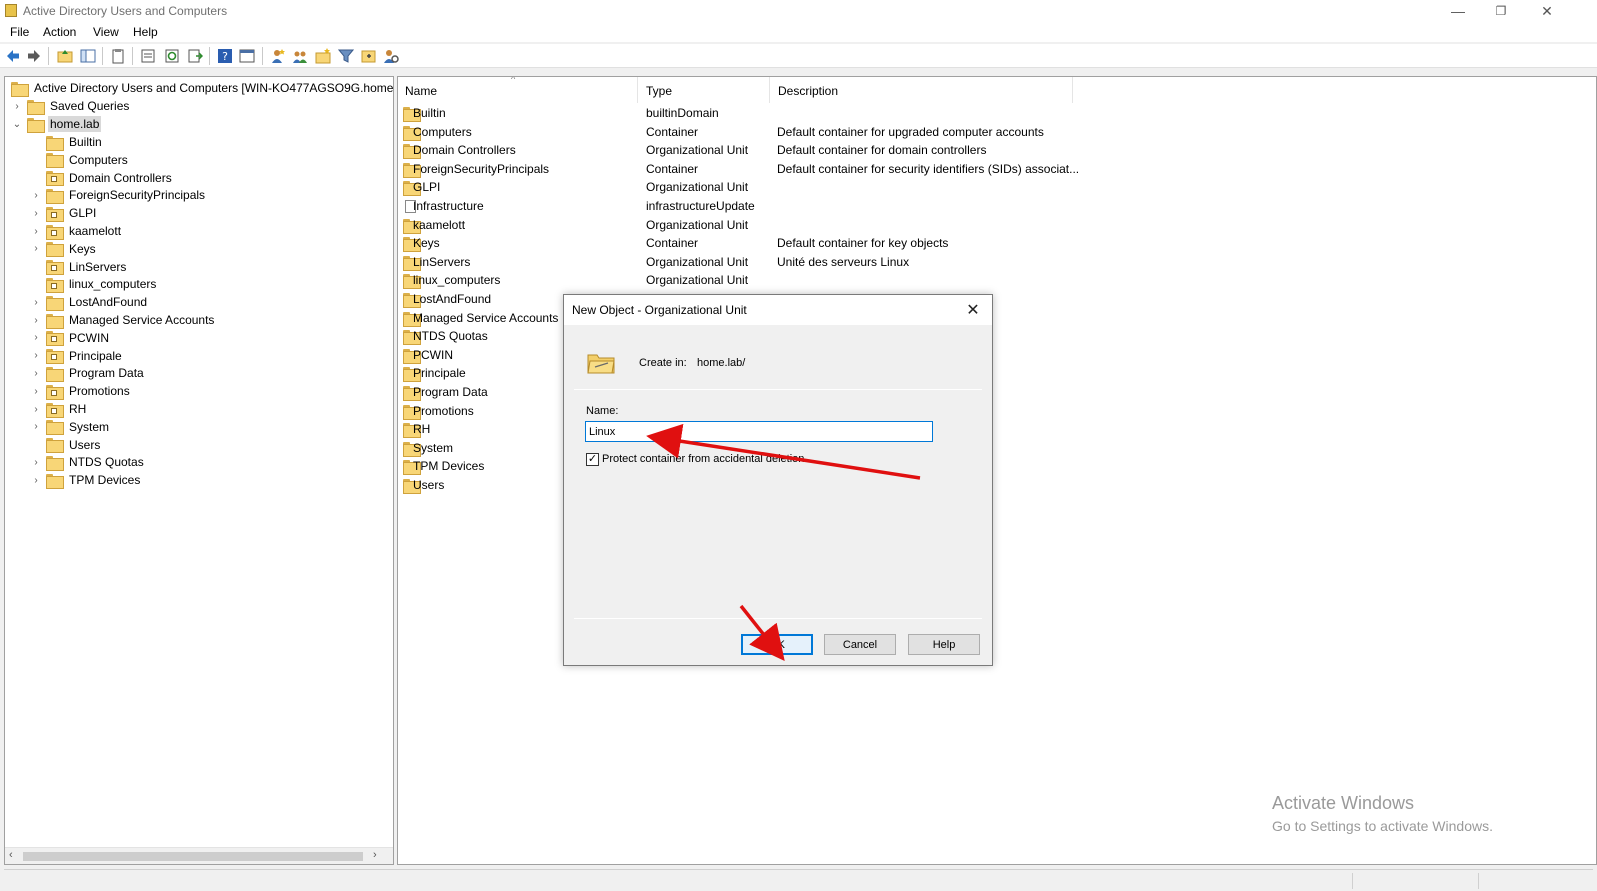 The image size is (1597, 891). I want to click on tree-item: Computers, so click(80, 160).